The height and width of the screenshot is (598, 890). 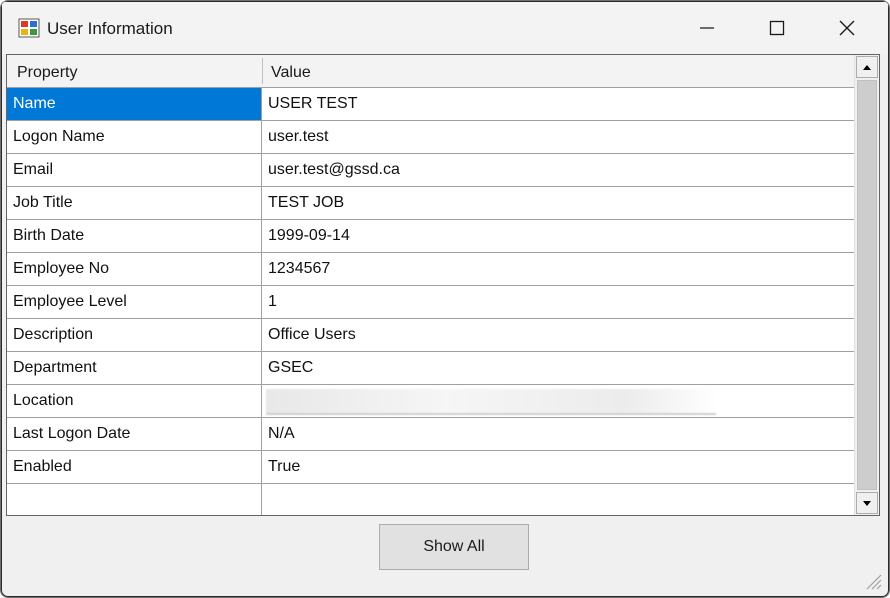 I want to click on grid-row: Employee No 1234567, so click(x=430, y=269).